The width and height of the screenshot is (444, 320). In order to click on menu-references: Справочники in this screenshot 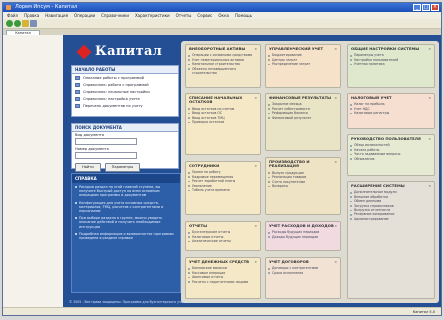, I will do `click(115, 15)`.